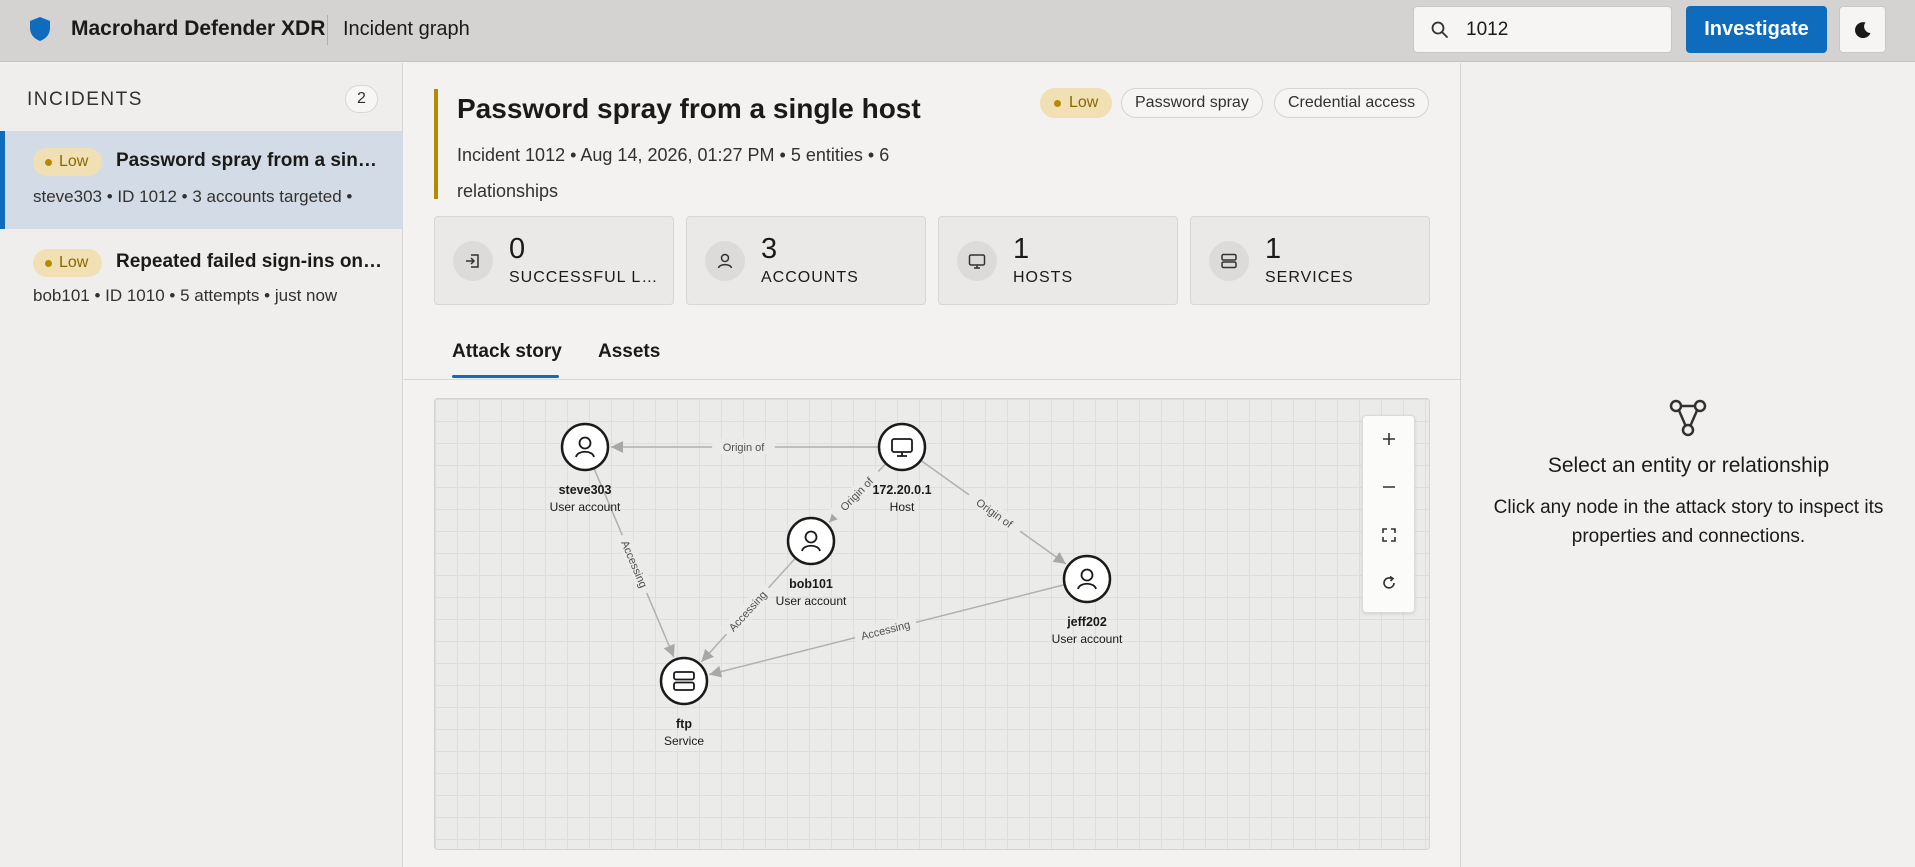 This screenshot has width=1915, height=867. I want to click on node-name: 172.20.0.1, so click(901, 490).